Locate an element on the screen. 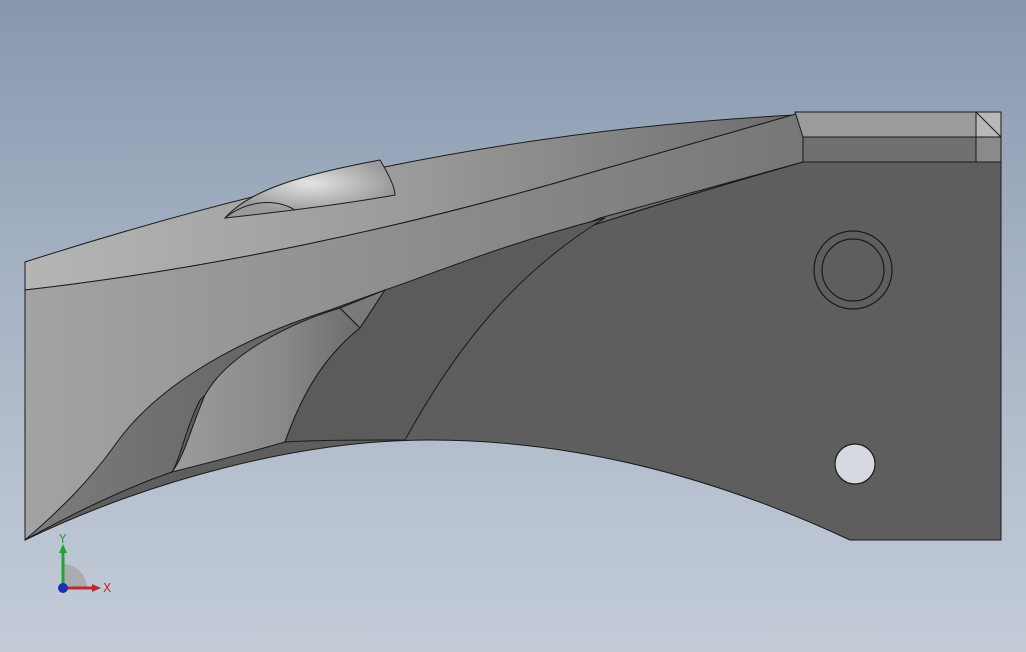 The image size is (1026, 652). top-block-front is located at coordinates (902, 149).